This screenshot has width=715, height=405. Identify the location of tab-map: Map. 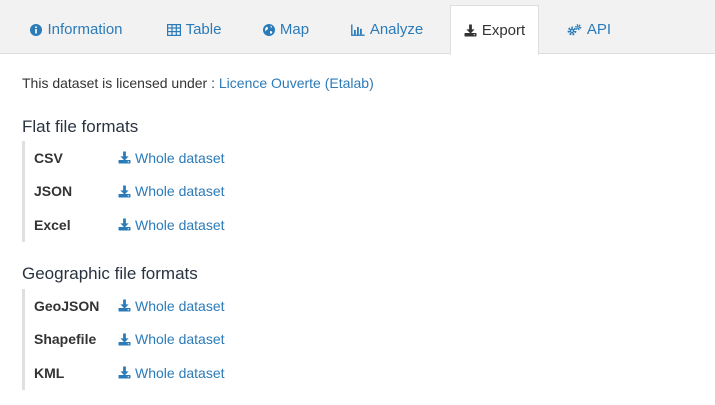
(286, 29).